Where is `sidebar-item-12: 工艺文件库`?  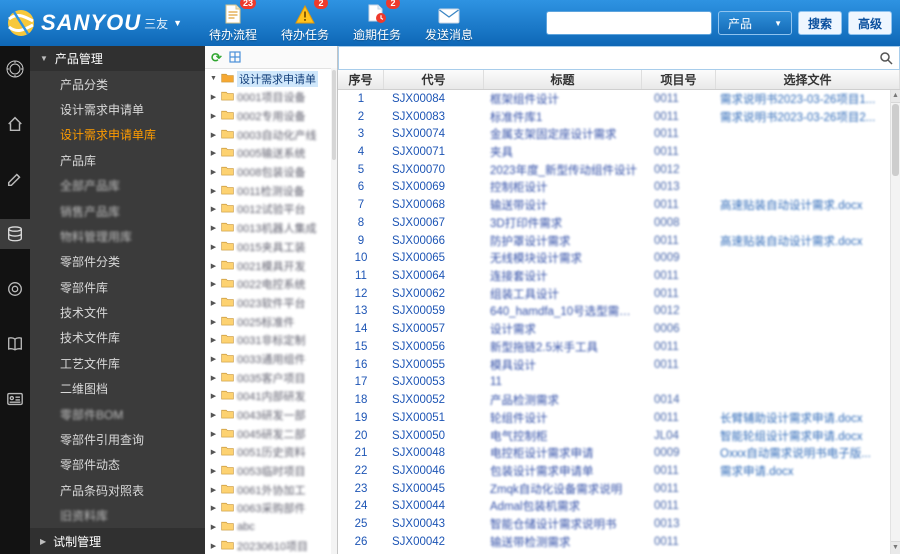 sidebar-item-12: 工艺文件库 is located at coordinates (117, 363).